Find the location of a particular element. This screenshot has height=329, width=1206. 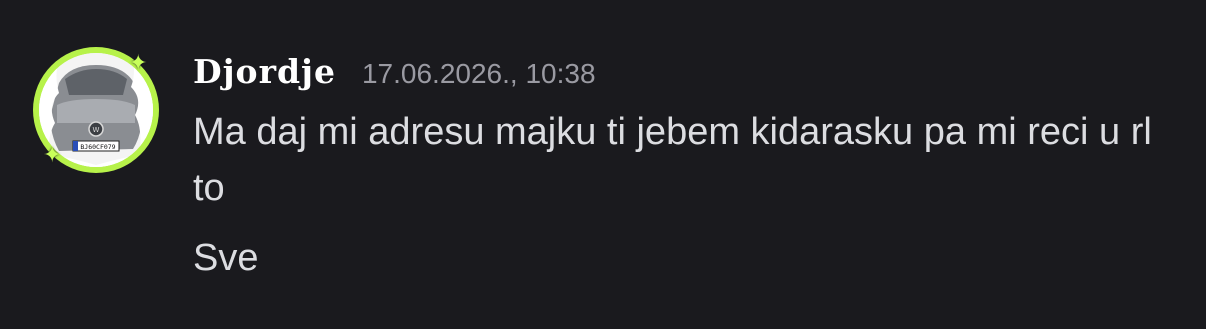

svg-text: W is located at coordinates (96, 130).